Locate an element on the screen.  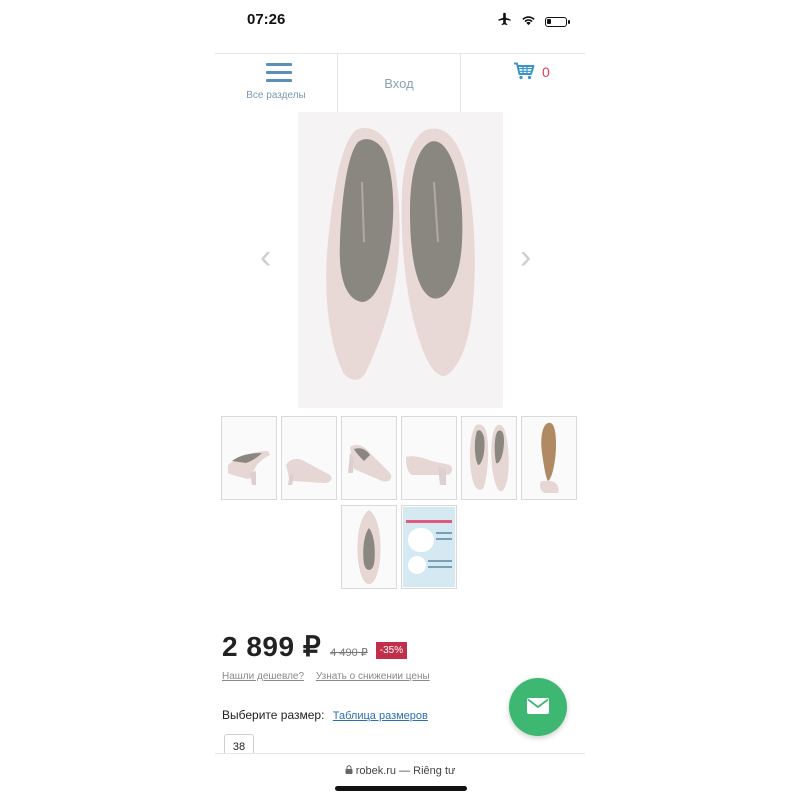
battery-level is located at coordinates (549, 21).